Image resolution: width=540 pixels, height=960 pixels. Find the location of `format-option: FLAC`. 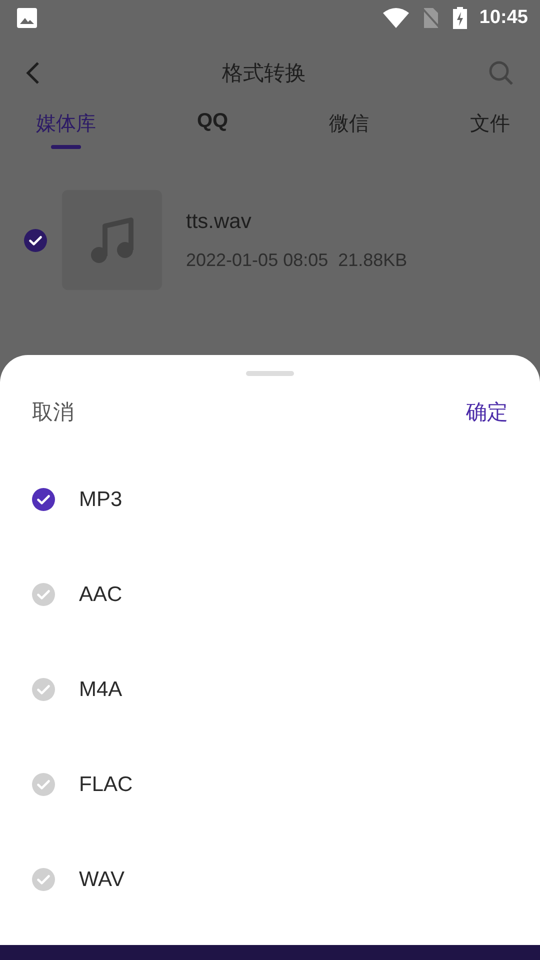

format-option: FLAC is located at coordinates (270, 784).